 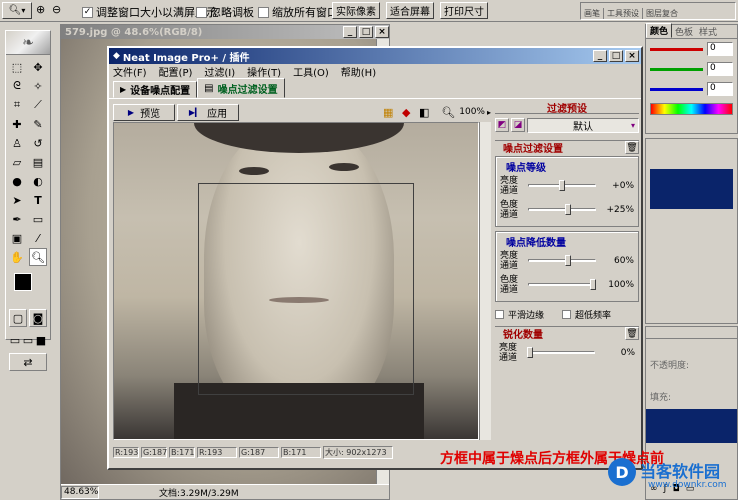 What do you see at coordinates (502, 125) in the screenshot?
I see `load-preset-icon: ◩` at bounding box center [502, 125].